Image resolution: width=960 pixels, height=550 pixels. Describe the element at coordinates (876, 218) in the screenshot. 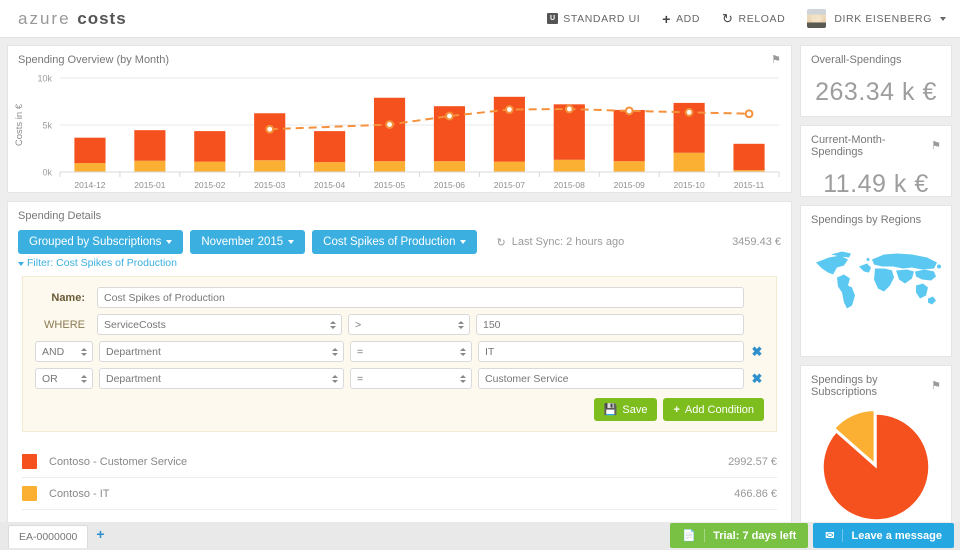

I see `spendings-by-regions-header: Spendings by Regions` at that location.